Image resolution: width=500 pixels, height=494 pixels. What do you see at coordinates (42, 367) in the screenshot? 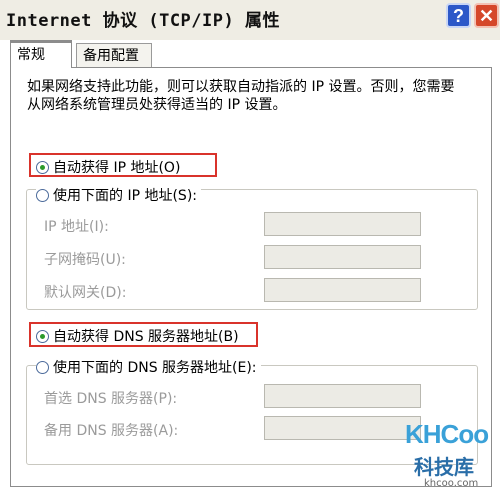
I see `radio-manual-dns-indicator` at bounding box center [42, 367].